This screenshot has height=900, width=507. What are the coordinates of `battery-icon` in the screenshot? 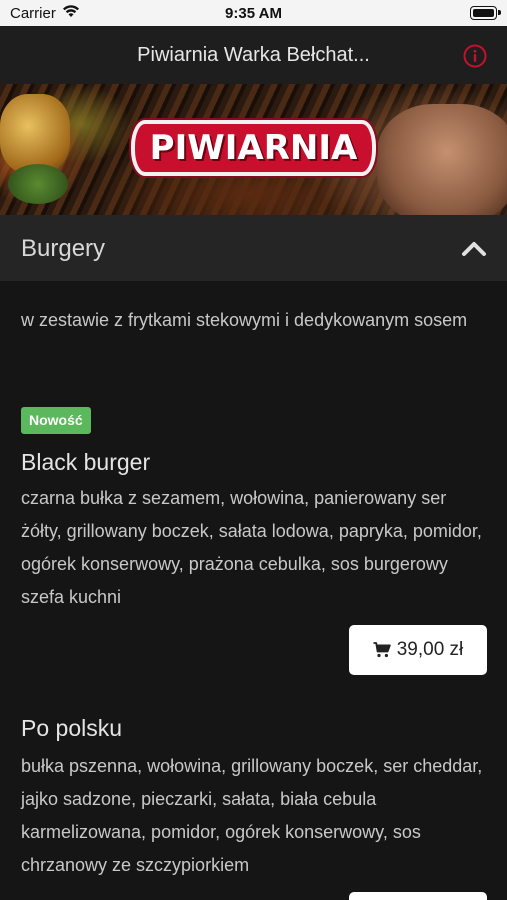 It's located at (485, 13).